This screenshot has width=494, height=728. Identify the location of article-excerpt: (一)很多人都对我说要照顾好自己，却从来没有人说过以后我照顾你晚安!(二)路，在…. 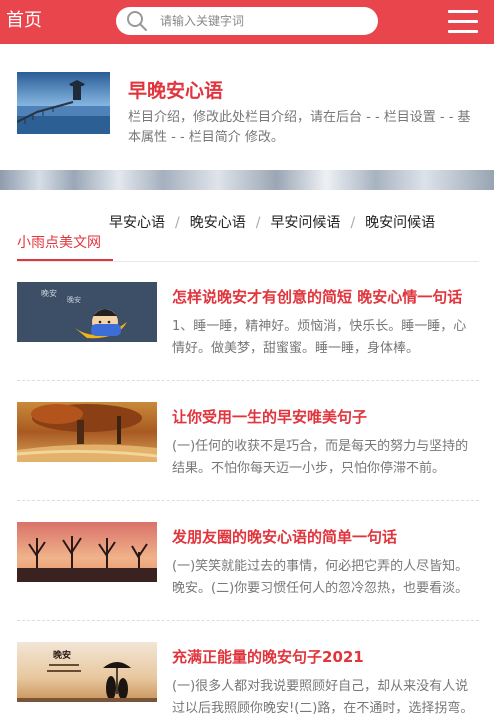
(324, 698).